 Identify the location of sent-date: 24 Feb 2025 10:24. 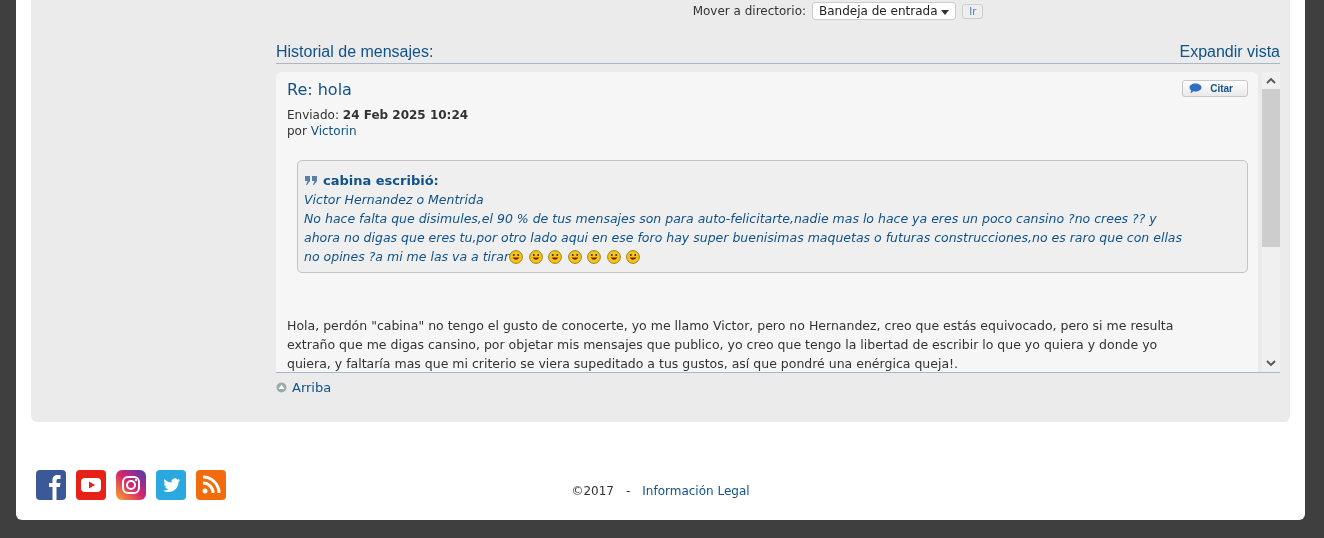
(405, 115).